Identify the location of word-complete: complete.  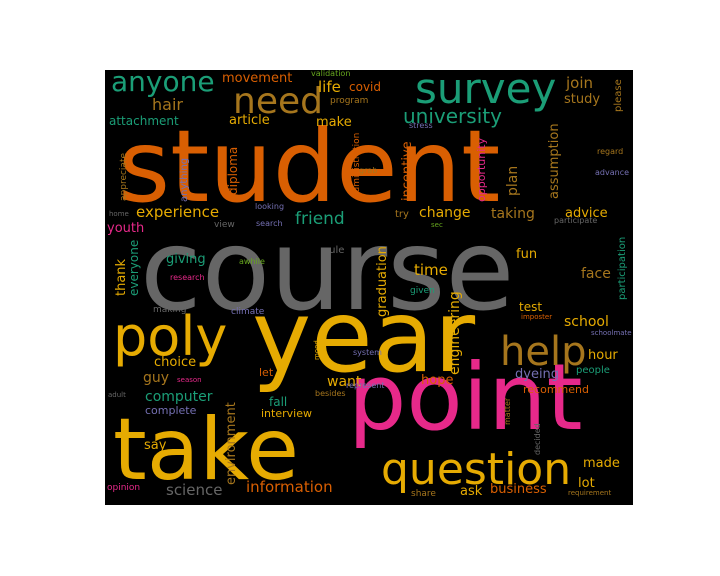
(171, 410).